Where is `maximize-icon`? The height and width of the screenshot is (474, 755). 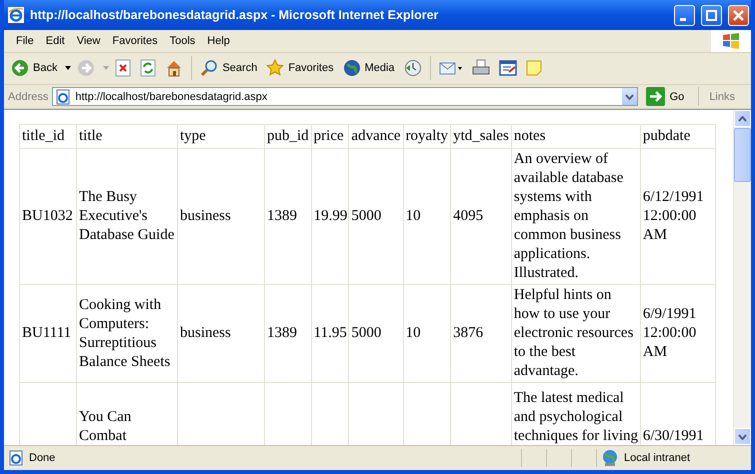 maximize-icon is located at coordinates (711, 15).